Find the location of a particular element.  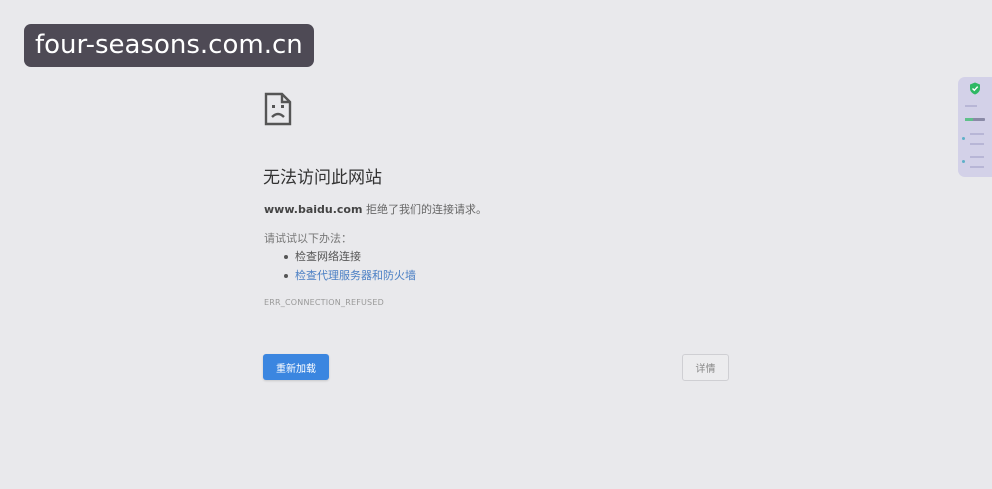

host-name: www.baidu.com is located at coordinates (313, 209).